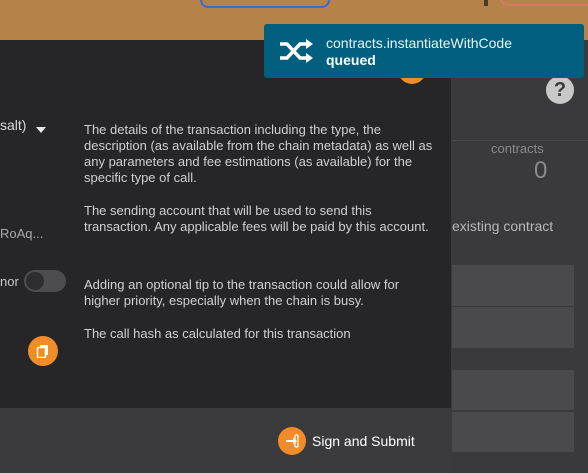 Image resolution: width=588 pixels, height=473 pixels. I want to click on sign-and-submit-button: Sign and Submit, so click(346, 441).